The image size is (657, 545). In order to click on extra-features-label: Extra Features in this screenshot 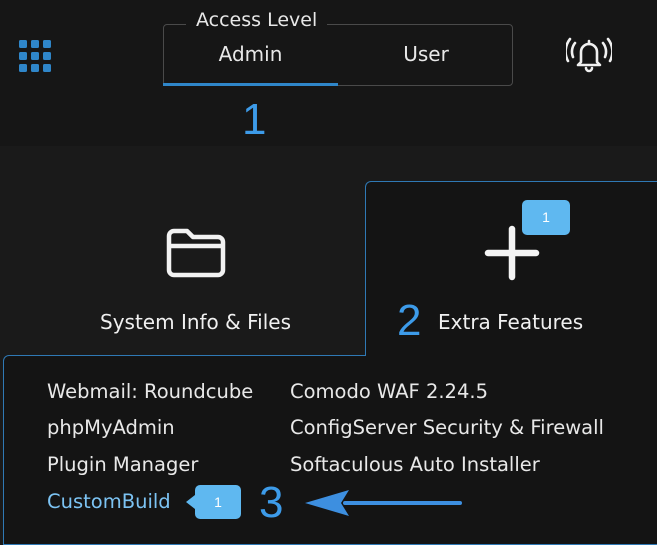, I will do `click(511, 322)`.